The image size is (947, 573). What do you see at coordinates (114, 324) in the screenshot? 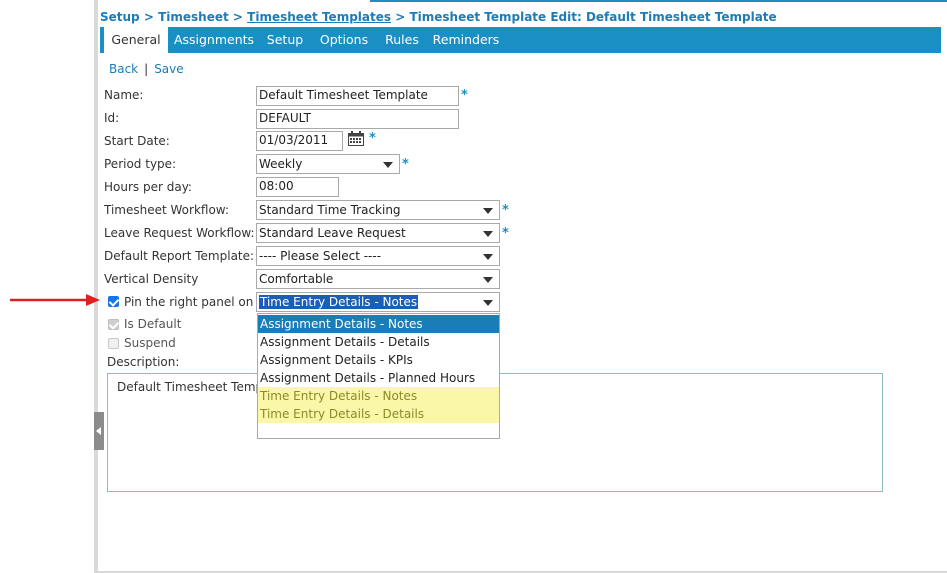
I see `is-default-checkbox` at bounding box center [114, 324].